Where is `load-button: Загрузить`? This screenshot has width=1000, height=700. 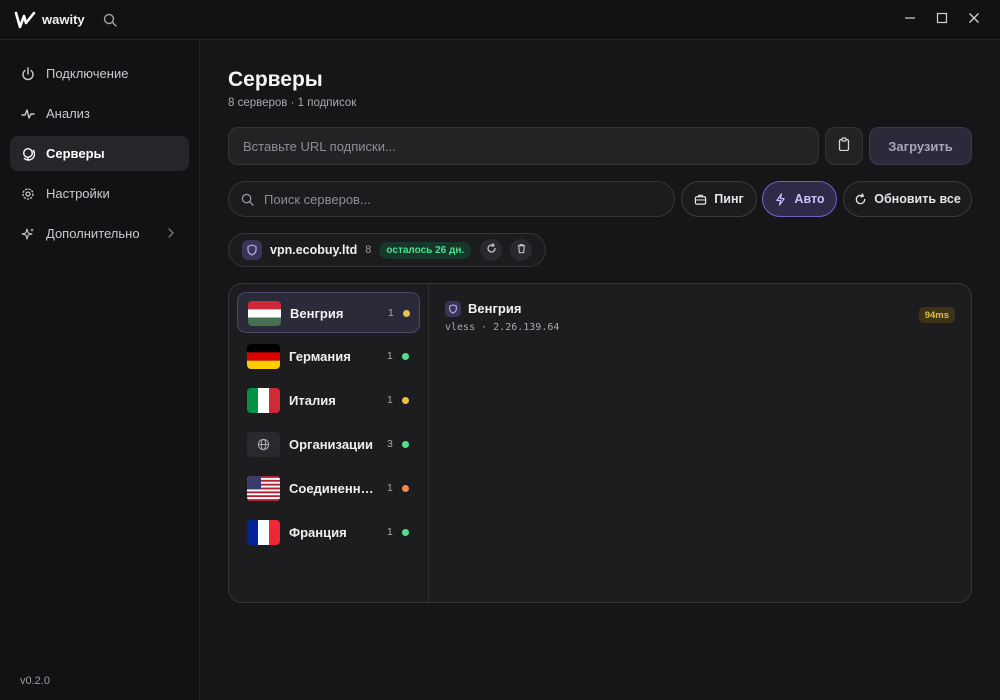
load-button: Загрузить is located at coordinates (920, 146).